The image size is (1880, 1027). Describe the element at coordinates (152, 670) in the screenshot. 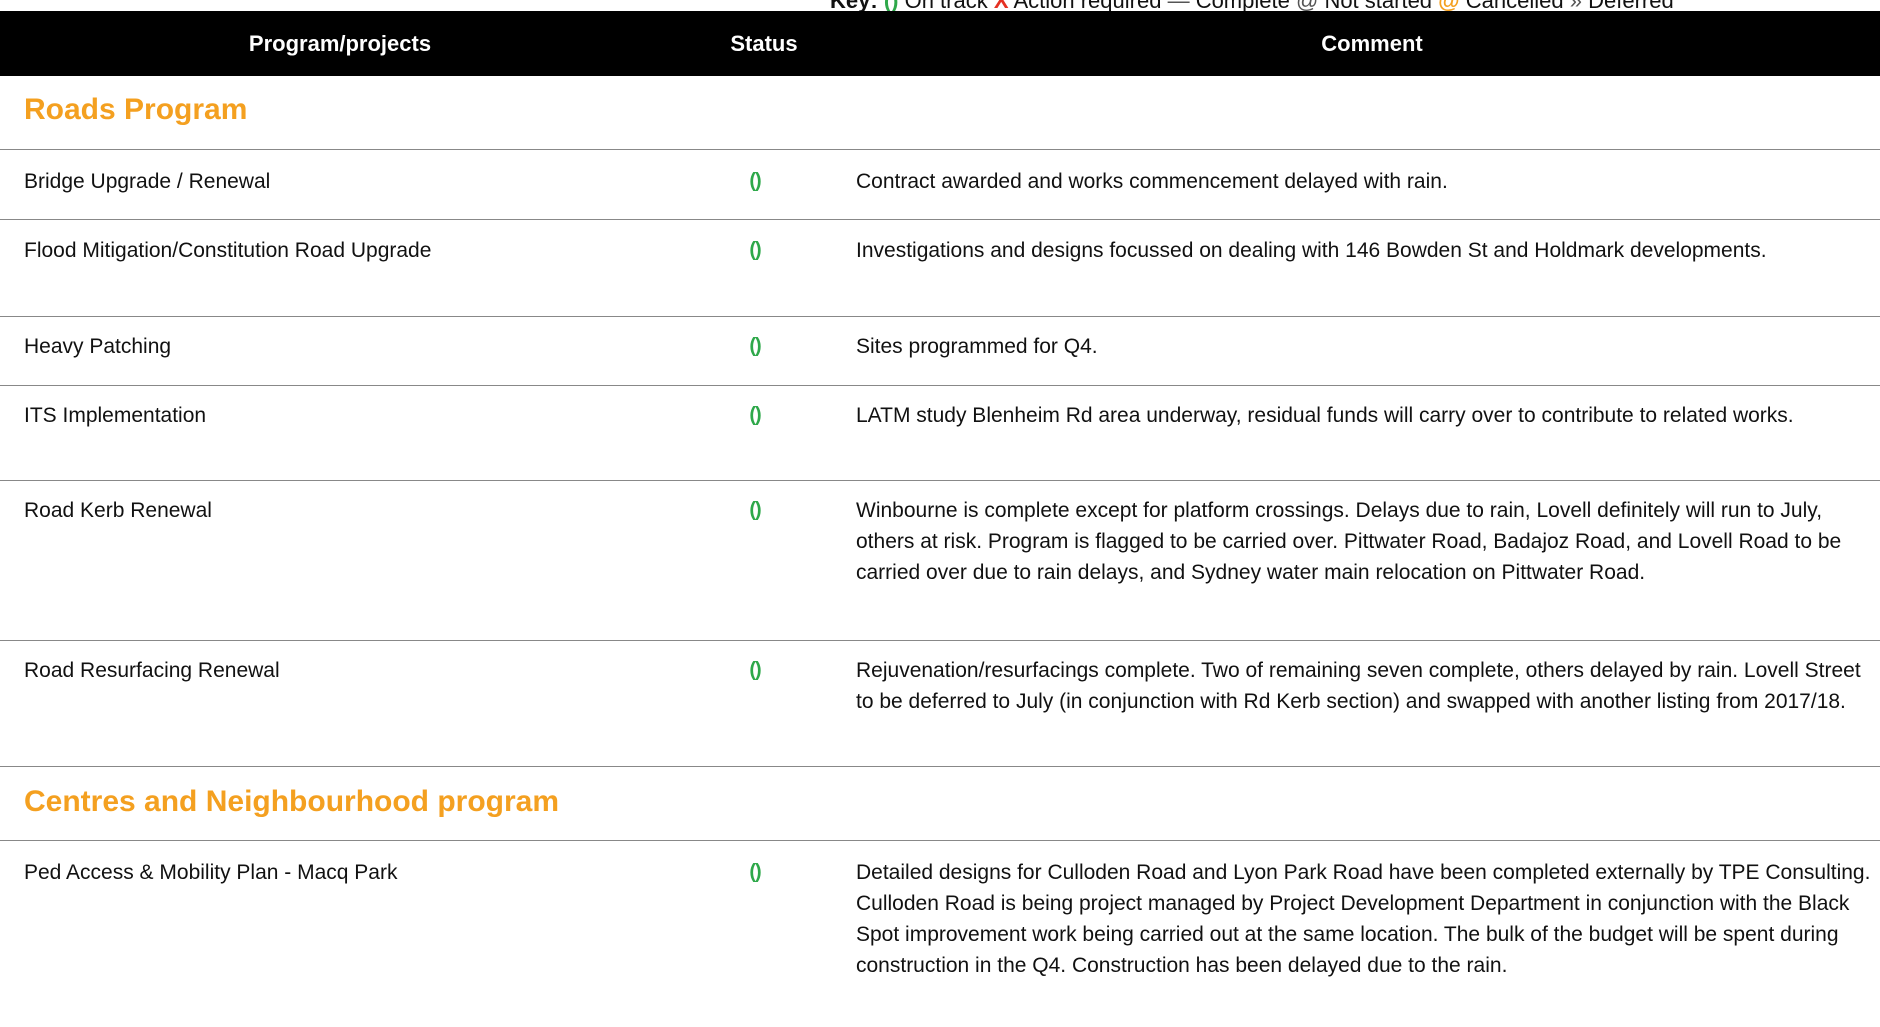

I see `project-name: Road Resurfacing Renewal` at that location.